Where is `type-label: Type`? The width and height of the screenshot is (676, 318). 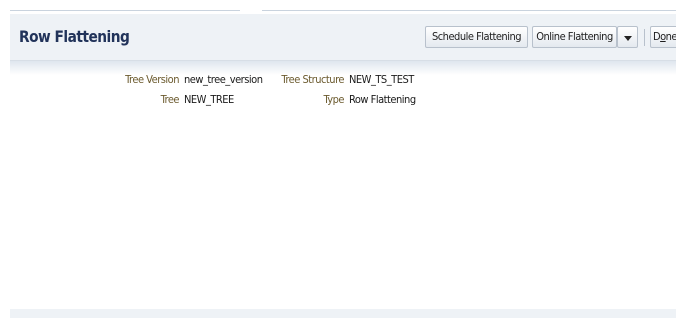
type-label: Type is located at coordinates (333, 99).